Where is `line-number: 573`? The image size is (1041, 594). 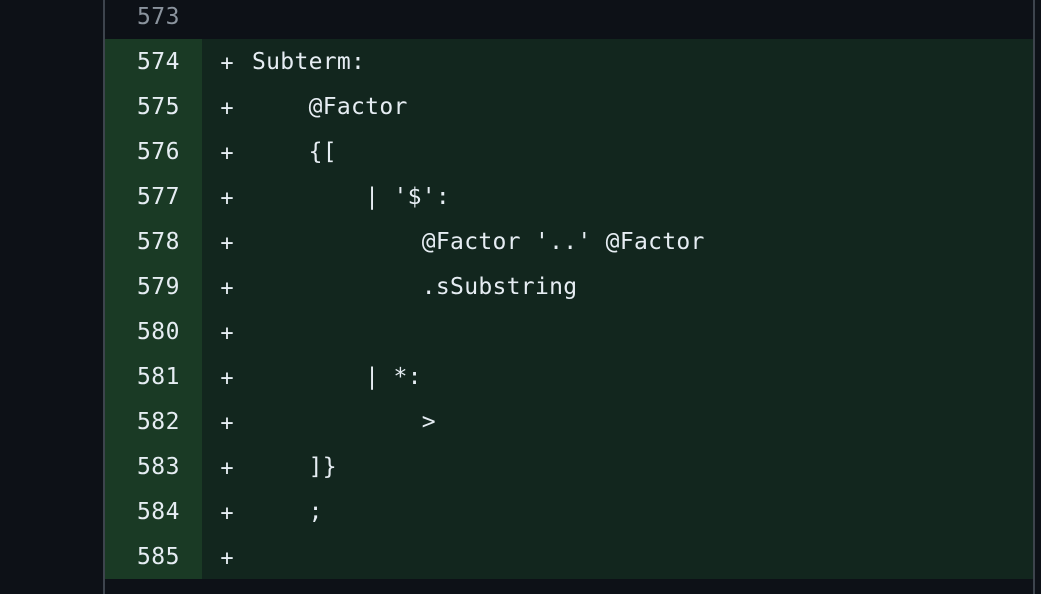 line-number: 573 is located at coordinates (153, 19).